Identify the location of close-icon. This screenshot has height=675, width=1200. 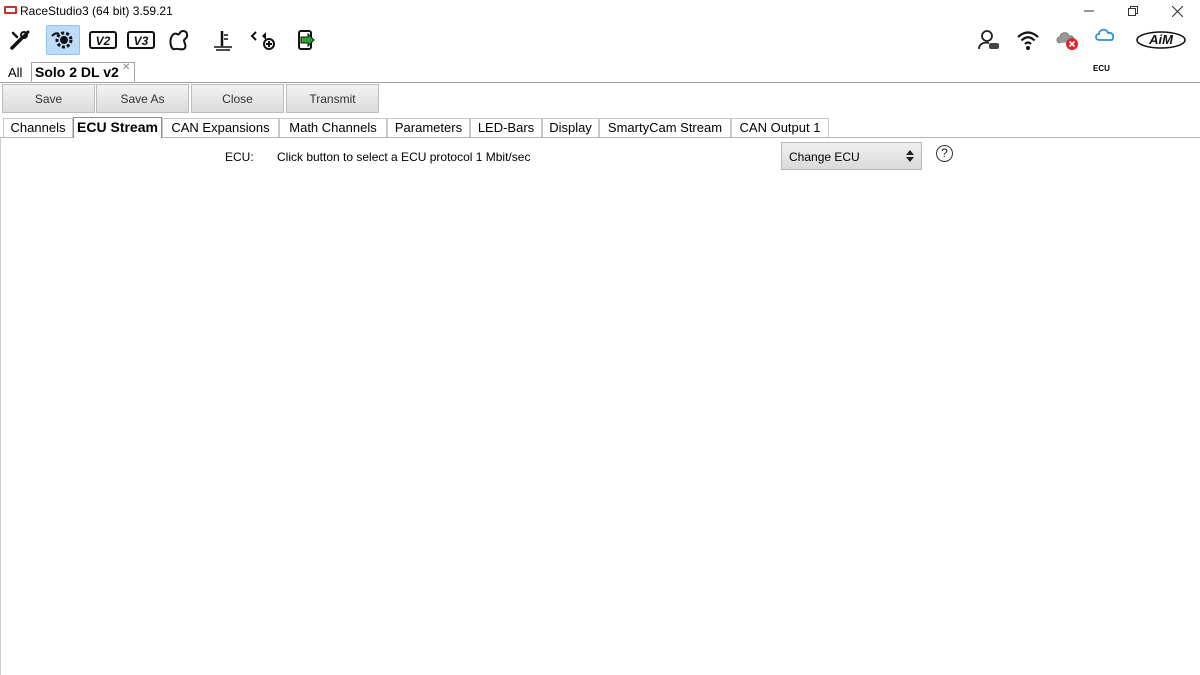
(1177, 11).